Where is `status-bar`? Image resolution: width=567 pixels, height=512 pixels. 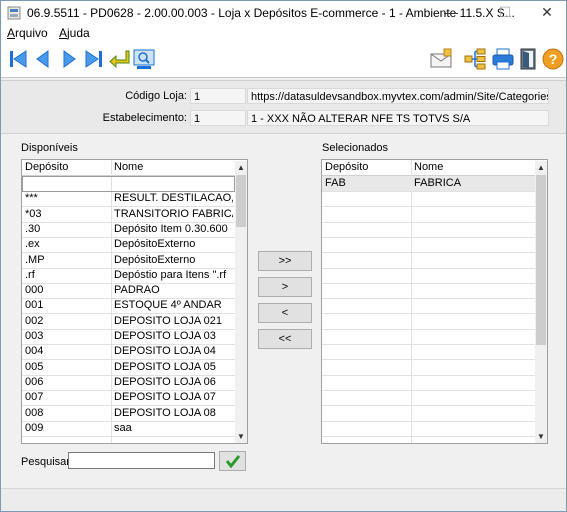
status-bar is located at coordinates (283, 499).